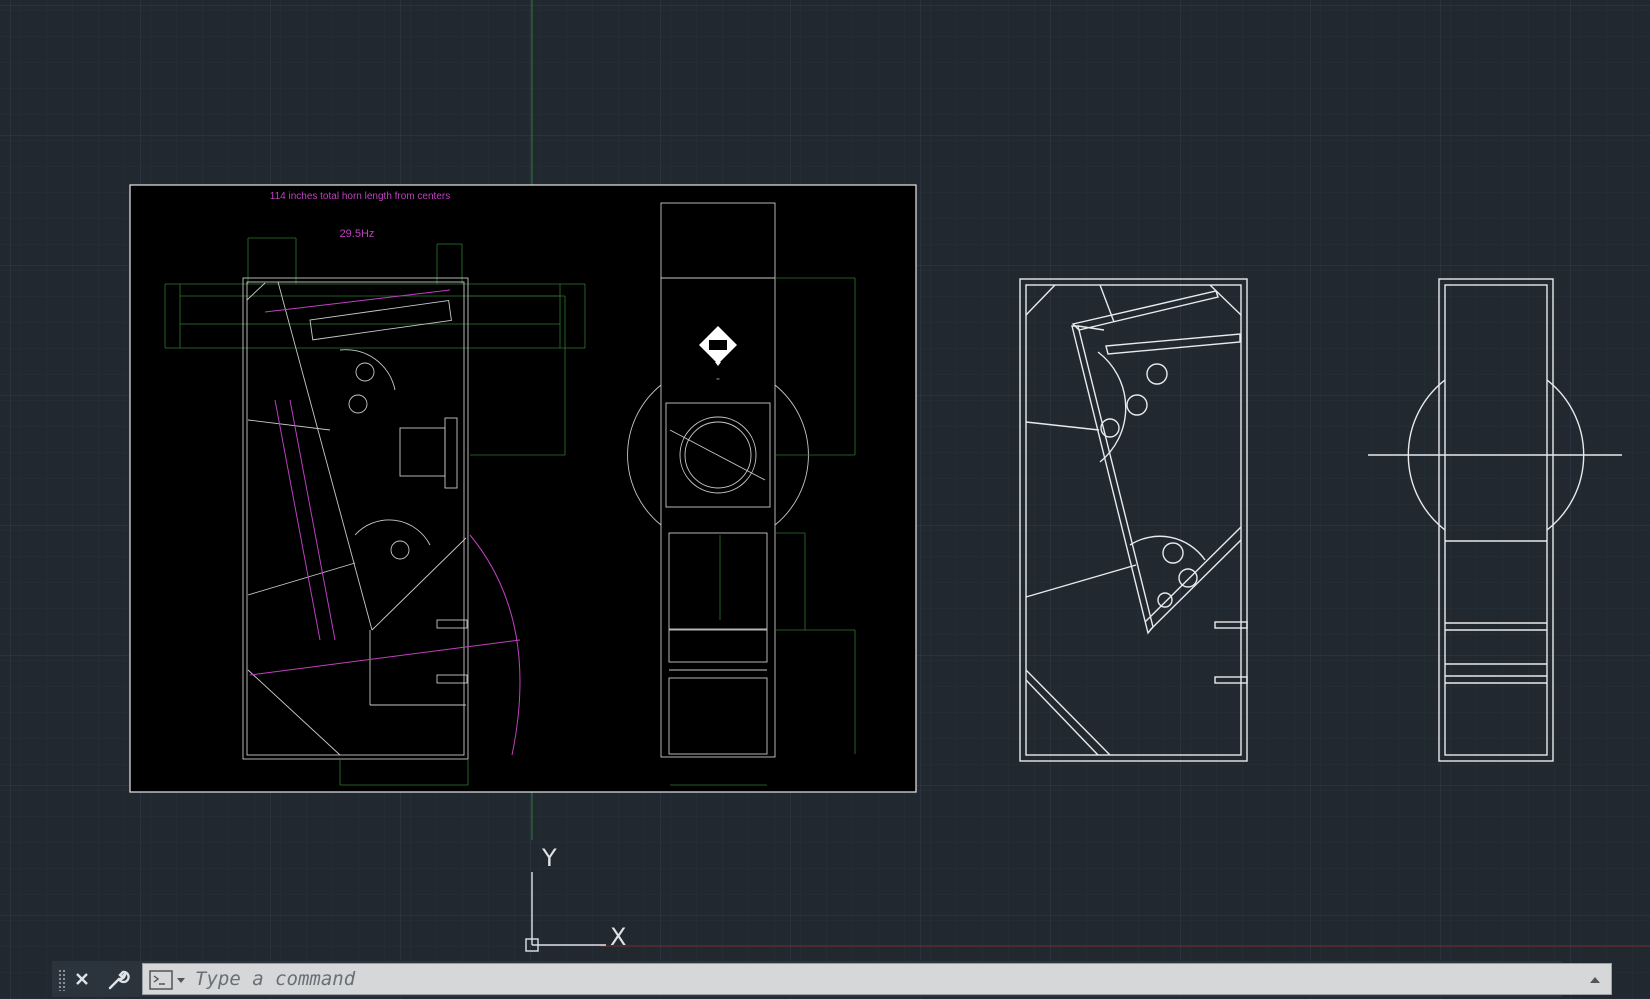 The image size is (1650, 999). Describe the element at coordinates (618, 937) in the screenshot. I see `ucs-x-label: X` at that location.